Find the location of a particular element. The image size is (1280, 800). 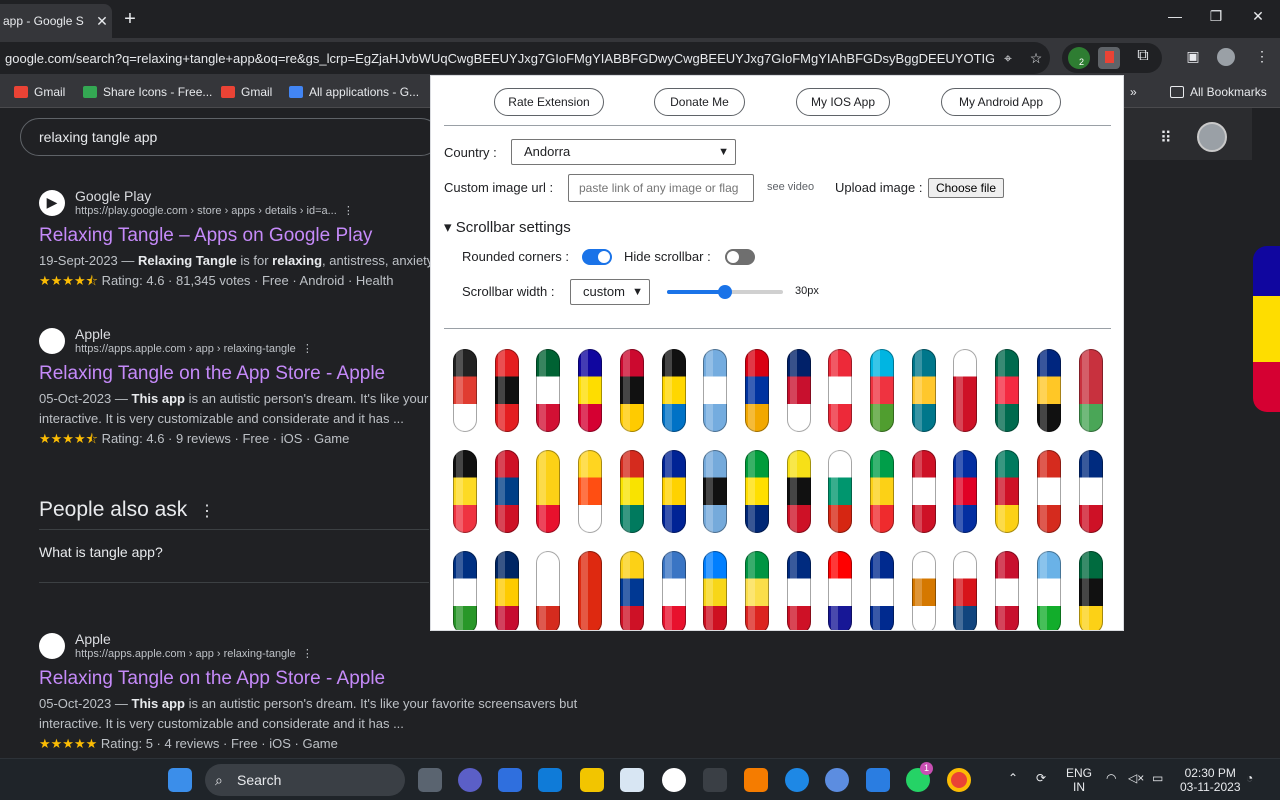

minimize-icon: — is located at coordinates (1175, 18).